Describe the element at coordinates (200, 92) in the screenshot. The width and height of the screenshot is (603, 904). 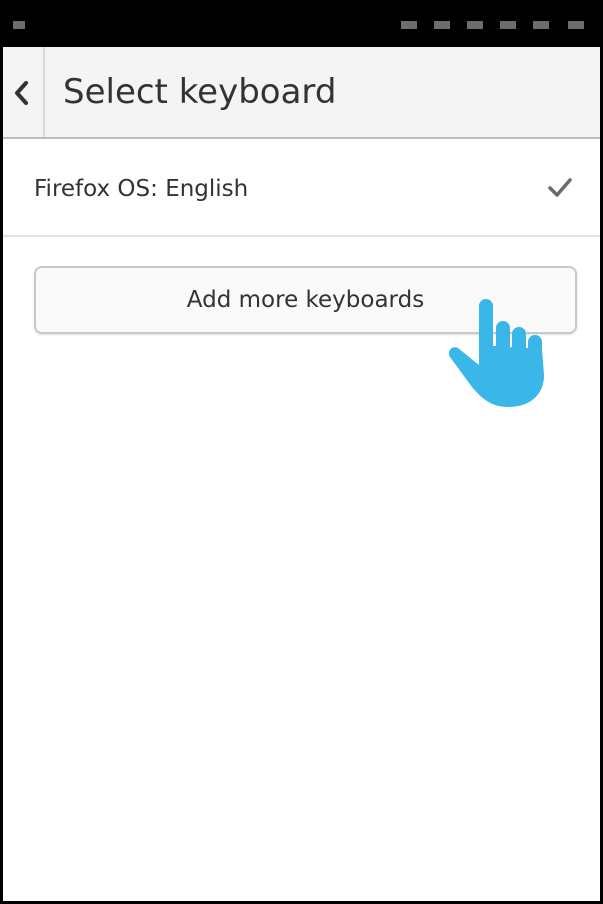
I see `page-title: Select keyboard` at that location.